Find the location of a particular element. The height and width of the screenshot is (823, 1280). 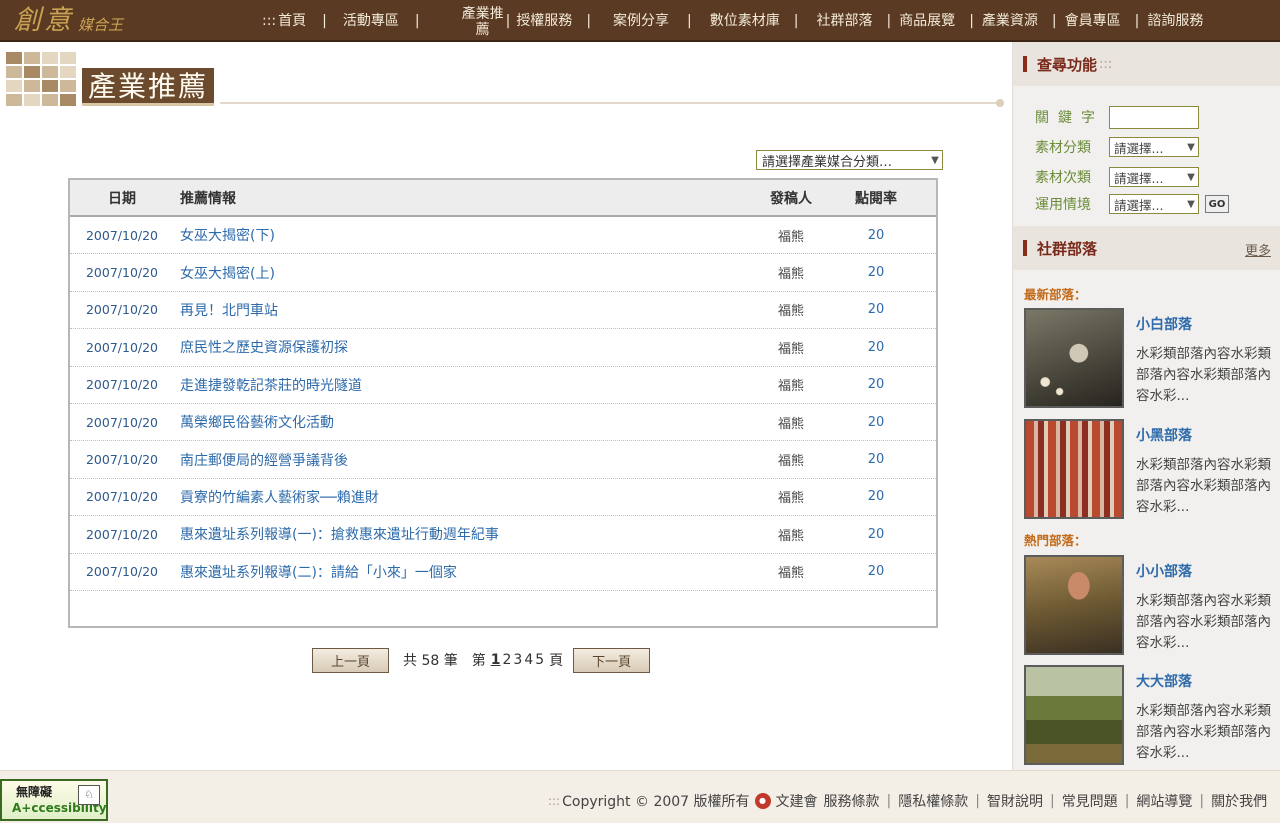

row-title-link: 惠來遺址系列報導(二)：請給「小來」一個家 is located at coordinates (465, 572).